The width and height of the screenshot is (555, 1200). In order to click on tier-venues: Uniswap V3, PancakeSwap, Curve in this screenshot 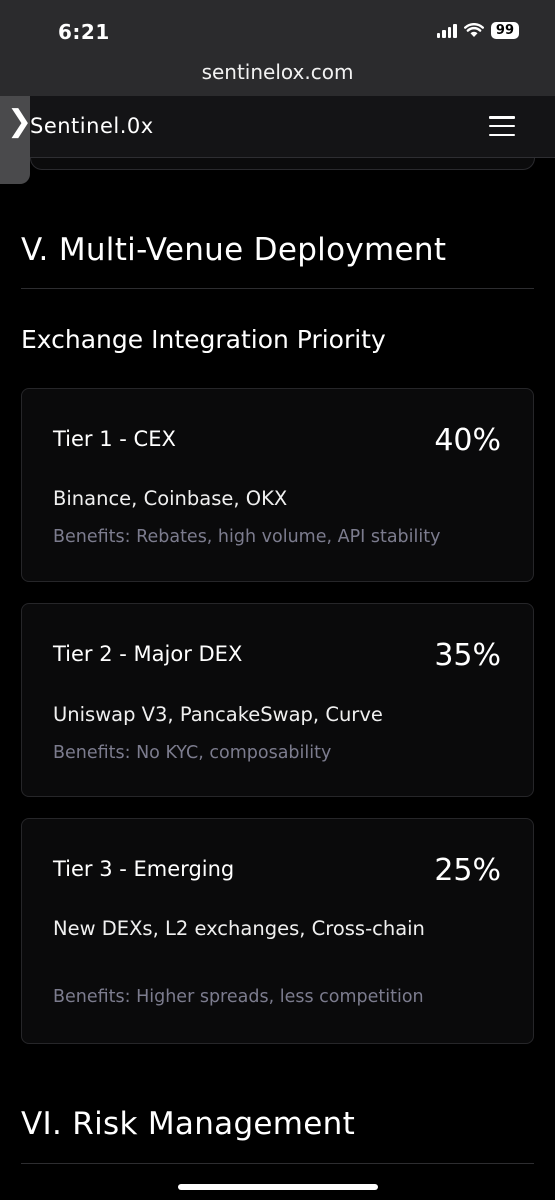, I will do `click(218, 714)`.